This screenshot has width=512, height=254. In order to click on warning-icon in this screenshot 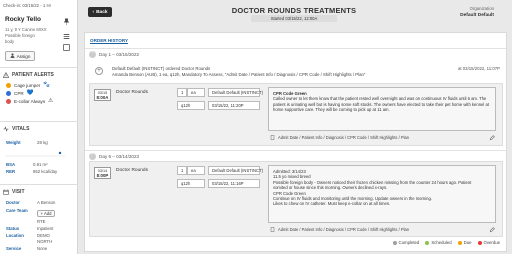, I will do `click(6, 74)`.